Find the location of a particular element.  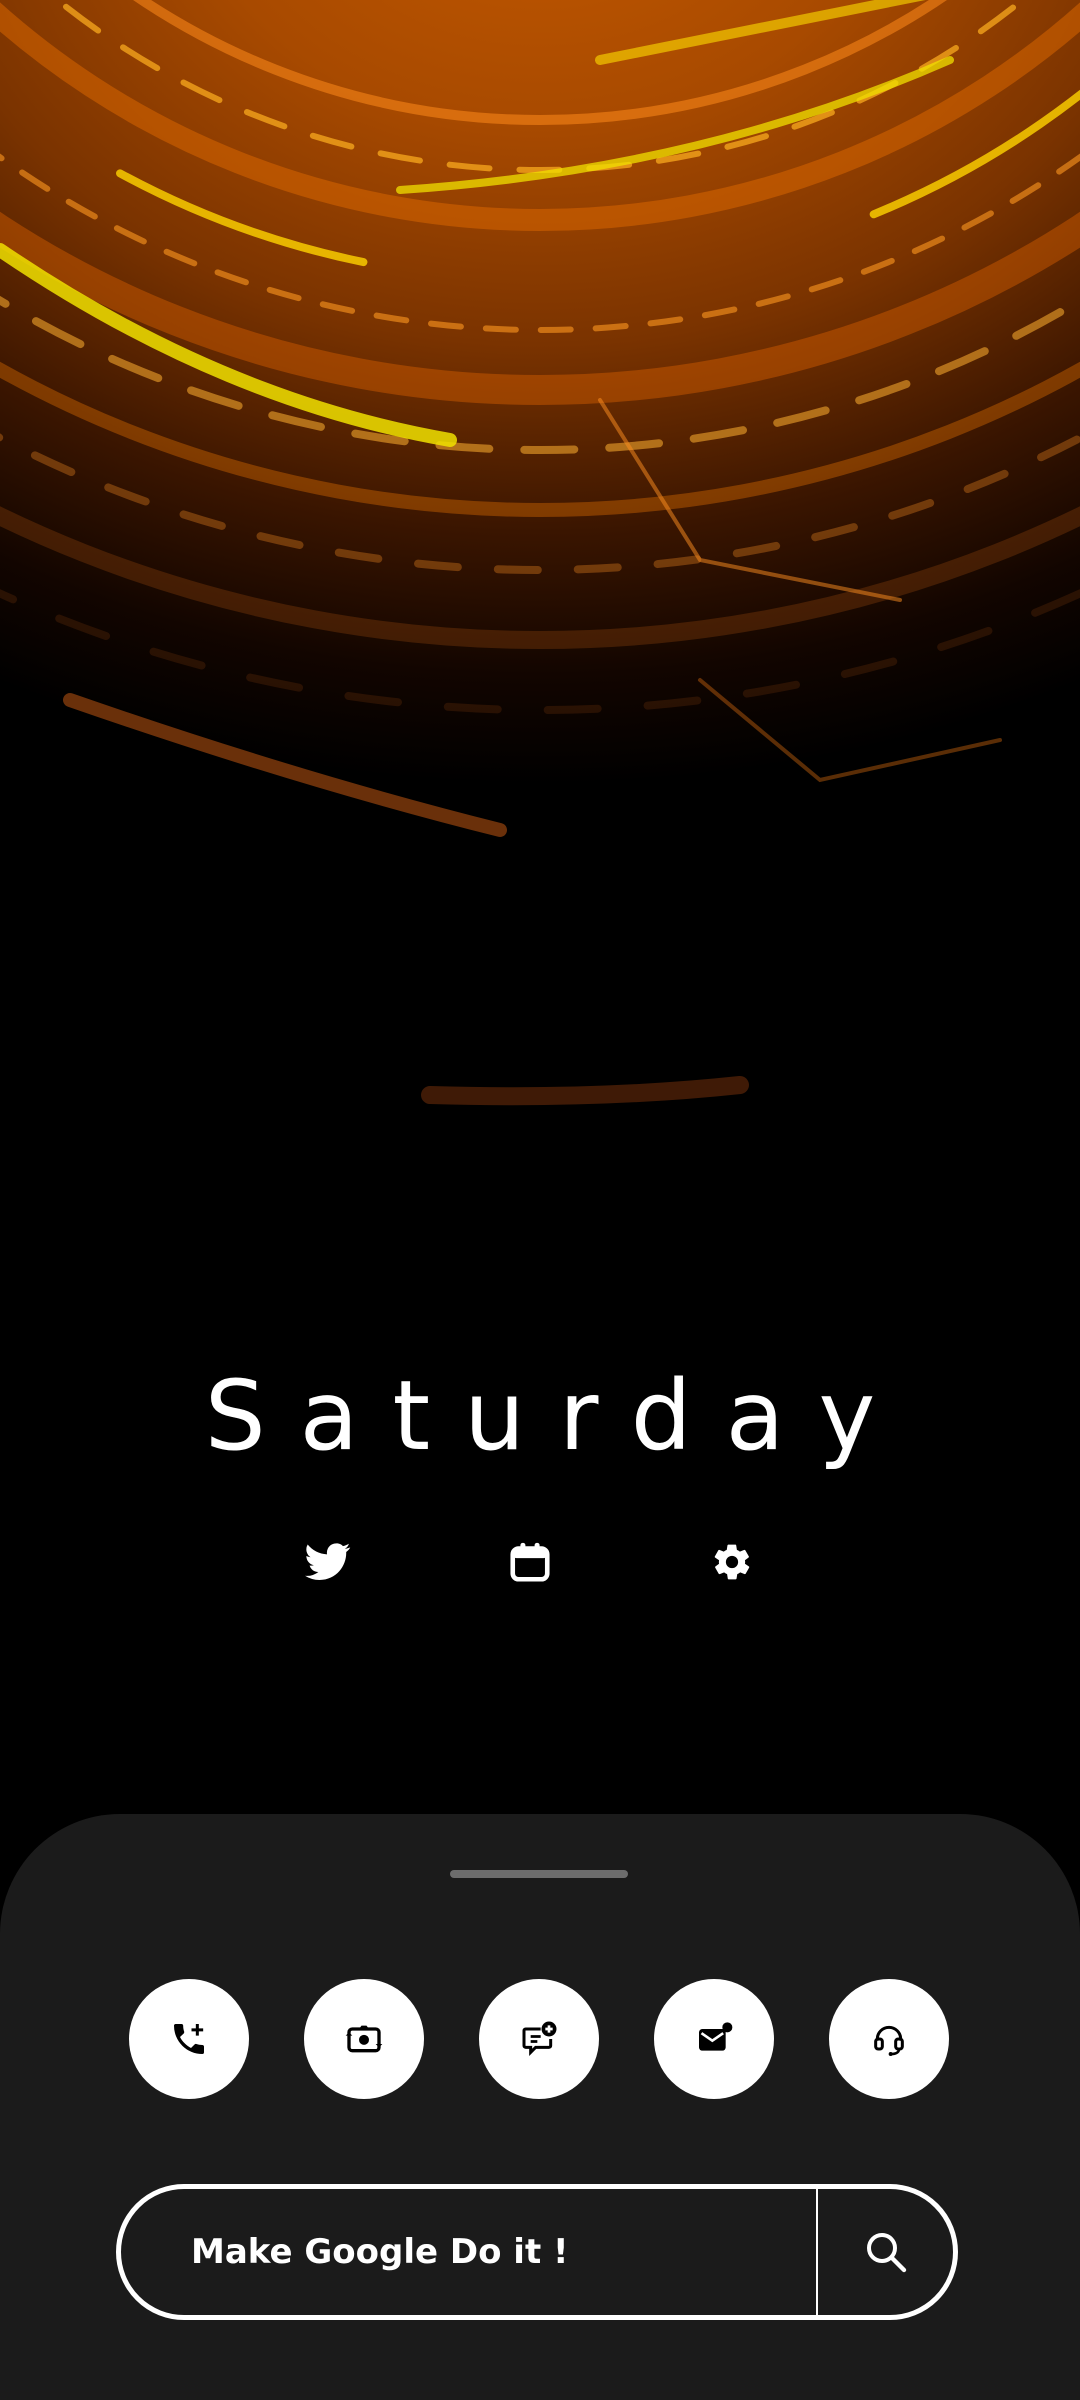

phone-add-icon is located at coordinates (189, 2039).